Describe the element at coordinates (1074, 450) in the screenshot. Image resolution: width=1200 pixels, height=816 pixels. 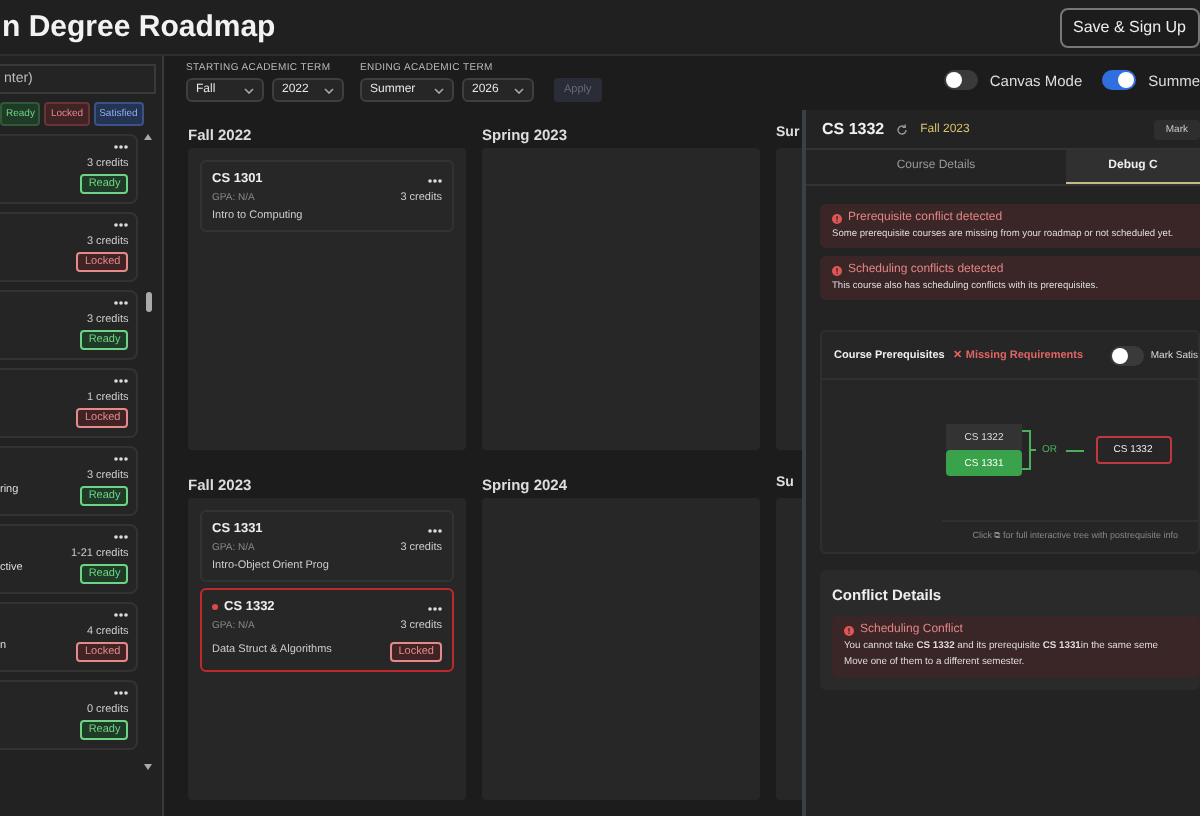
I see `connector-line` at that location.